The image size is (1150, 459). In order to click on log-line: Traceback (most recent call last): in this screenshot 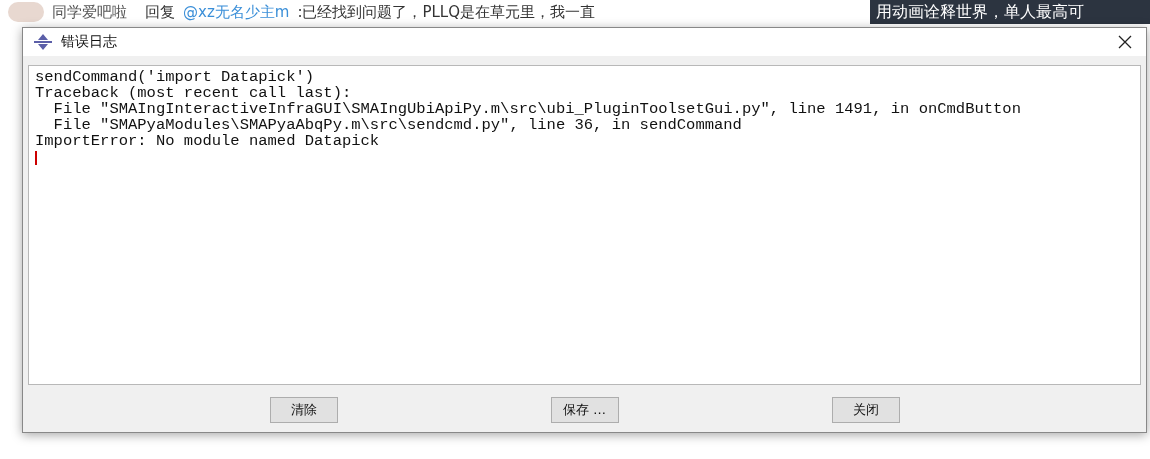, I will do `click(193, 93)`.